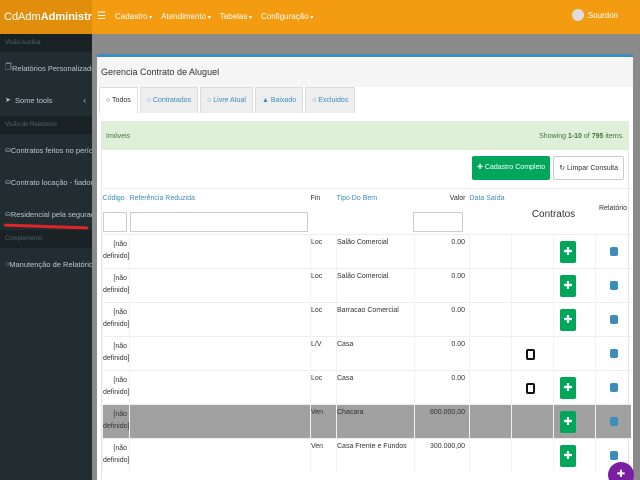 The height and width of the screenshot is (480, 640). I want to click on menu-cadastro: Cadastro, so click(133, 16).